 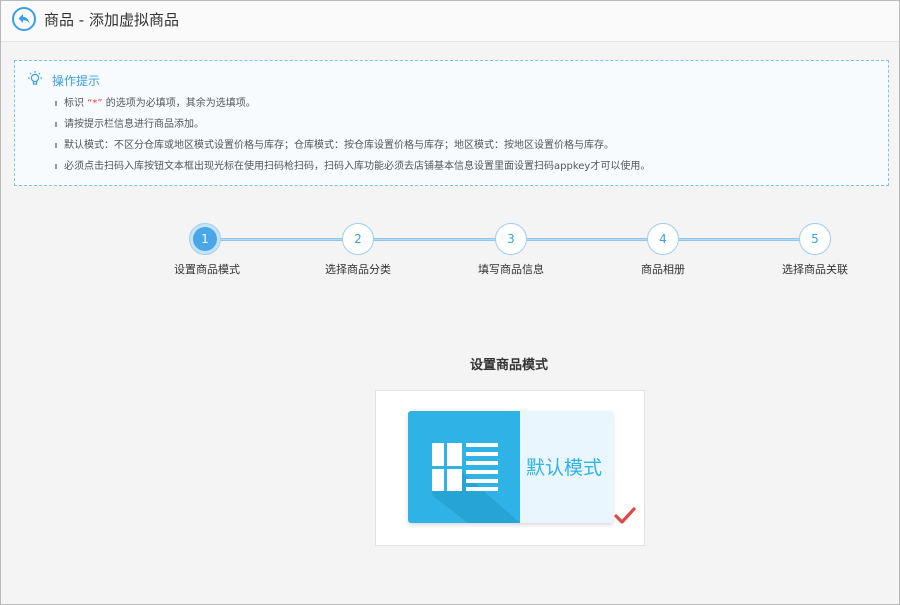 I want to click on step-5: 5, so click(x=815, y=239).